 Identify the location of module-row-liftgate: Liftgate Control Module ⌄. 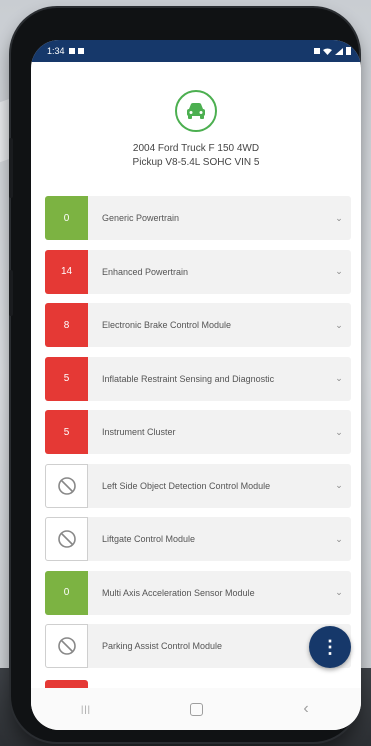
(198, 539).